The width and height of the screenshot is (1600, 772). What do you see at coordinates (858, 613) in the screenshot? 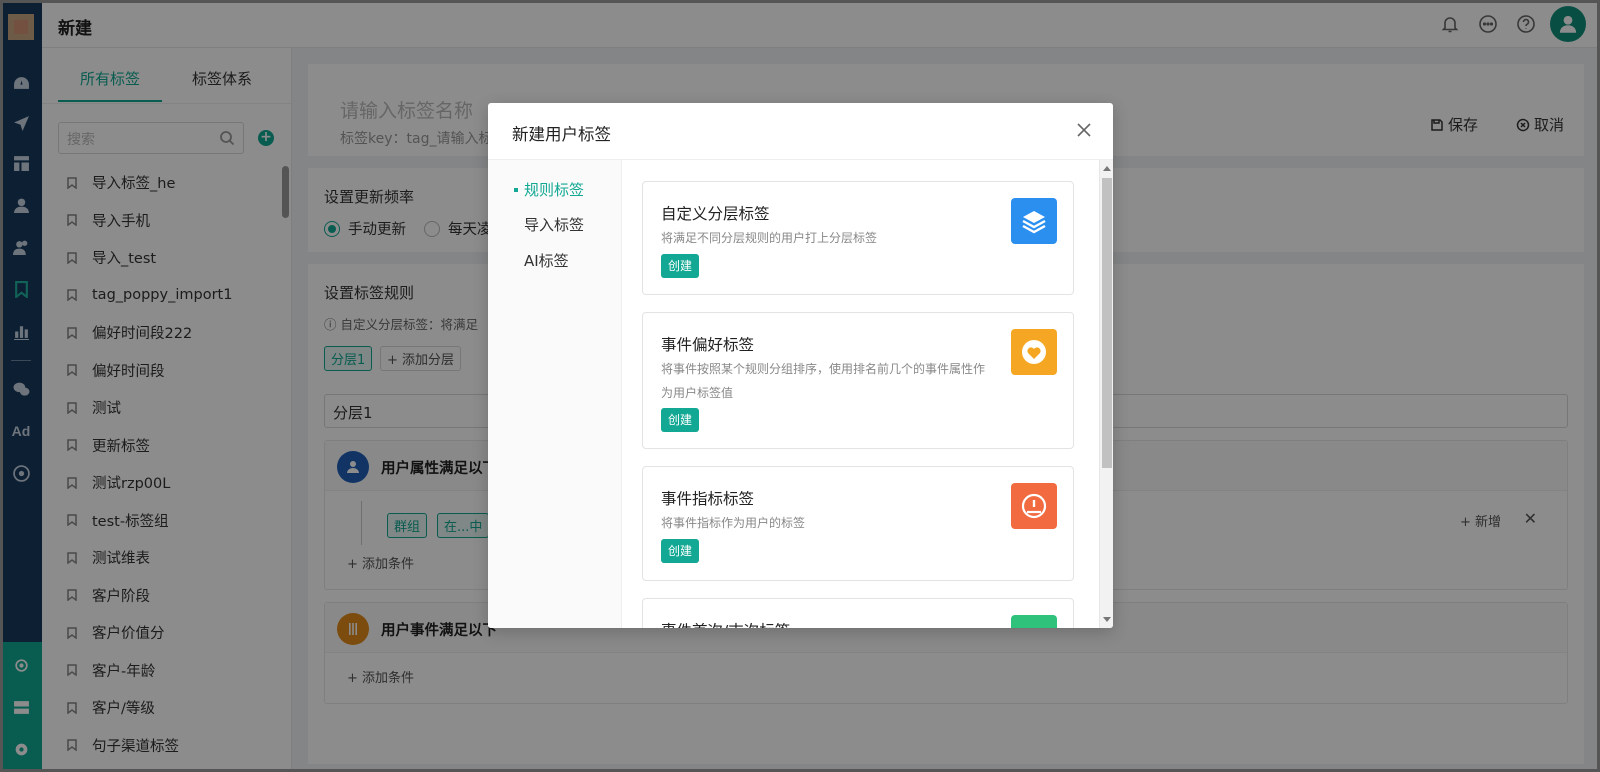
I see `template-card-first-last: 事件首次/末次标签` at bounding box center [858, 613].